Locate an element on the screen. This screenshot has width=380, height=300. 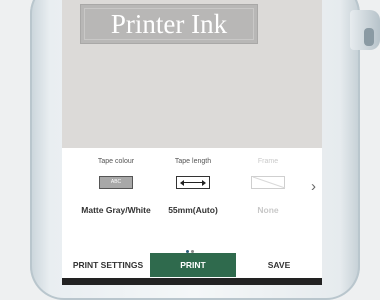
print-button: PRINT is located at coordinates (193, 265).